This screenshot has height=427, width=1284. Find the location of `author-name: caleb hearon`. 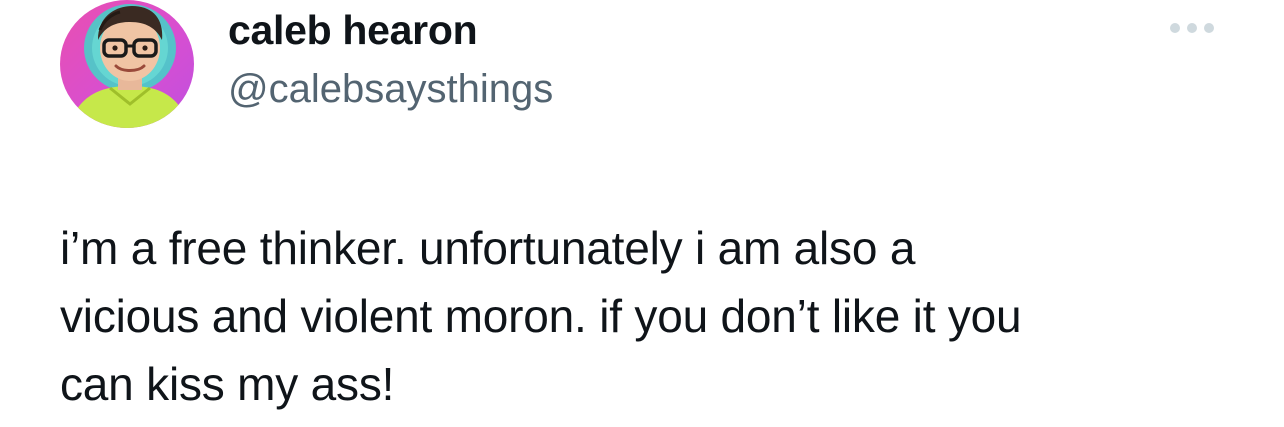

author-name: caleb hearon is located at coordinates (353, 30).